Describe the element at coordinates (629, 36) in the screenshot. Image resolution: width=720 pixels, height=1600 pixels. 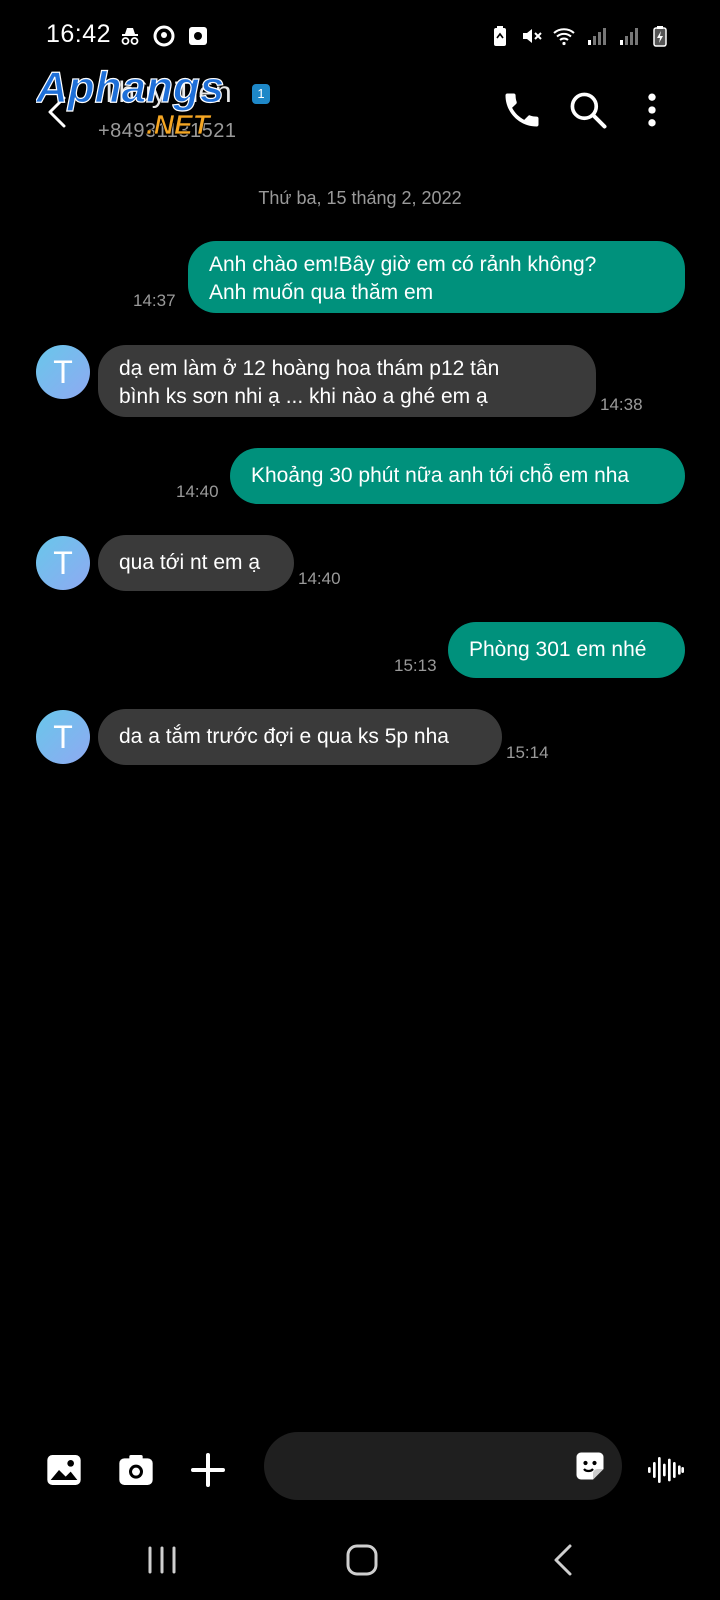
I see `signal-2-icon` at that location.